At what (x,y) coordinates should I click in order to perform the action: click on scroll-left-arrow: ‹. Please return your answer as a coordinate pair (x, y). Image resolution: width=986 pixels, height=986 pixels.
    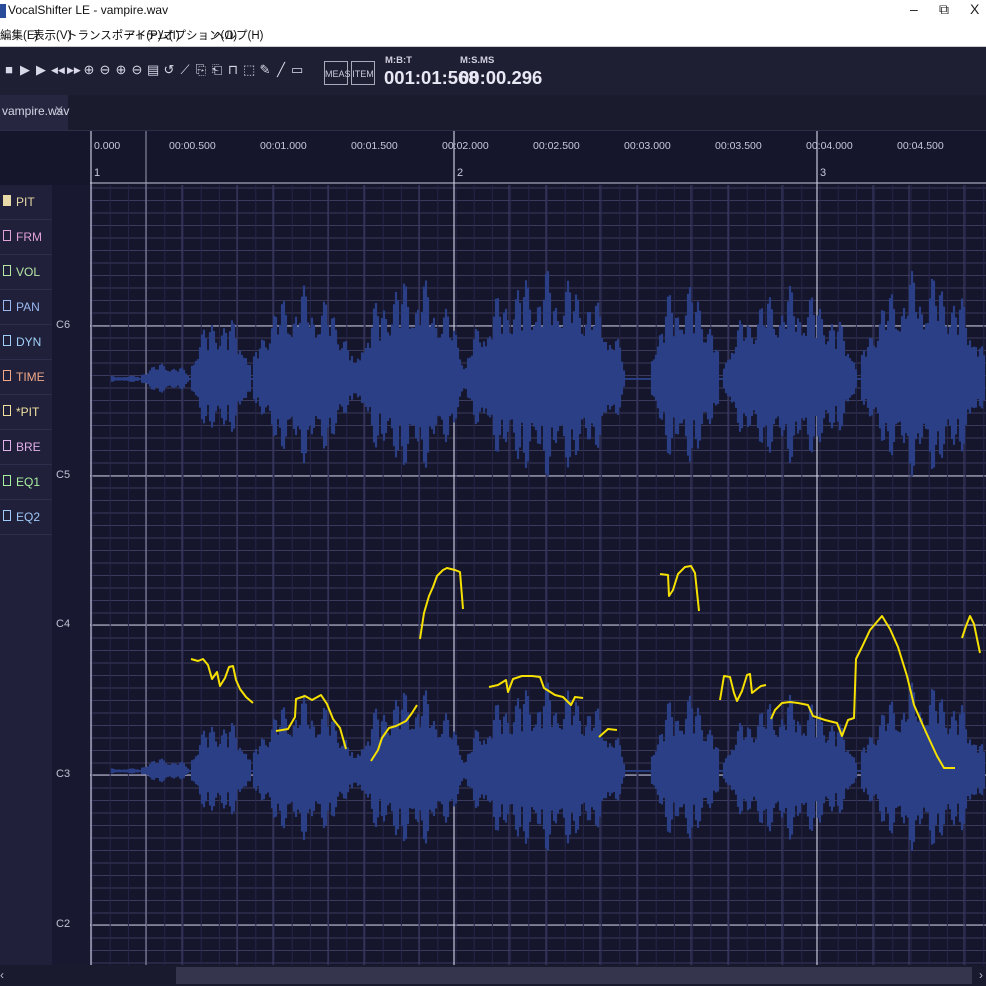
    Looking at the image, I should click on (2, 975).